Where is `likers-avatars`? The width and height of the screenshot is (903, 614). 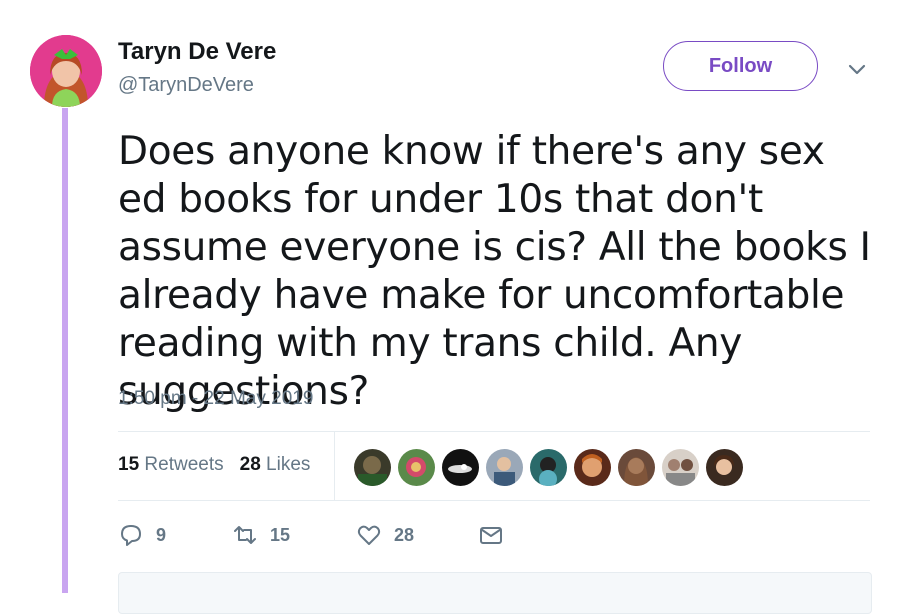
likers-avatars is located at coordinates (548, 467).